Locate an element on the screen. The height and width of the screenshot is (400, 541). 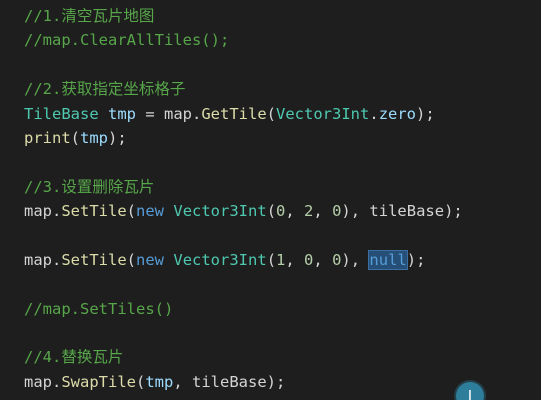
code-line-4: //2.获取指定坐标格子 is located at coordinates (282, 89).